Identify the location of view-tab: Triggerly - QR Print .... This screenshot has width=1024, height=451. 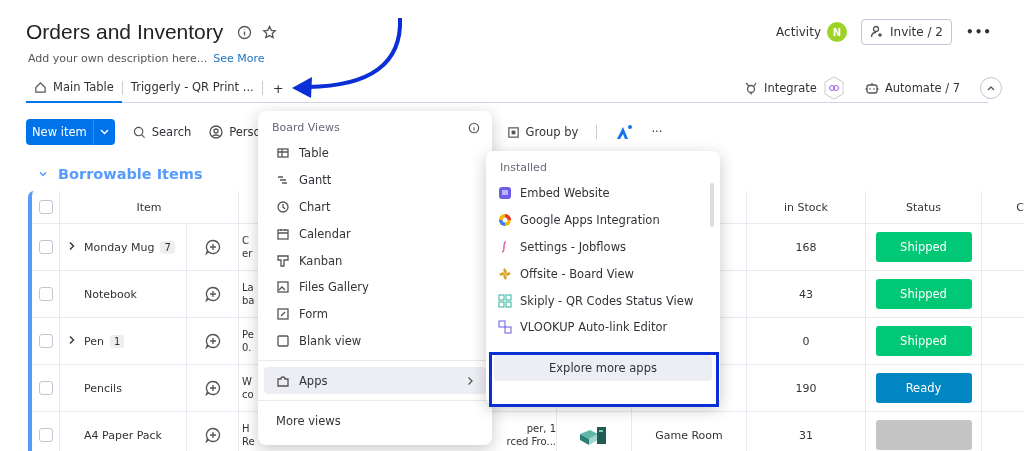
(192, 88).